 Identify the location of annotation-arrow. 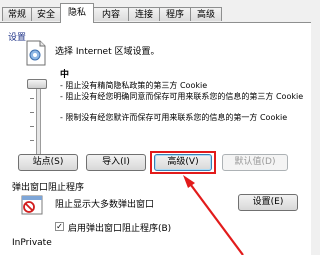
(213, 215).